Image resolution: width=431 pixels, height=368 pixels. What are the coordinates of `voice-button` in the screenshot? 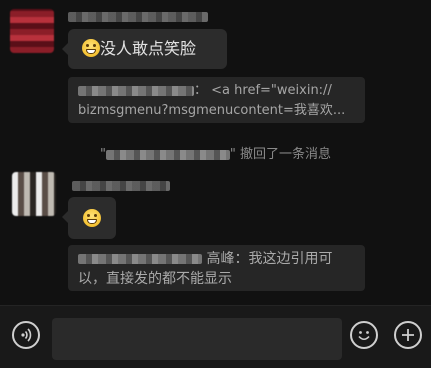 It's located at (26, 335).